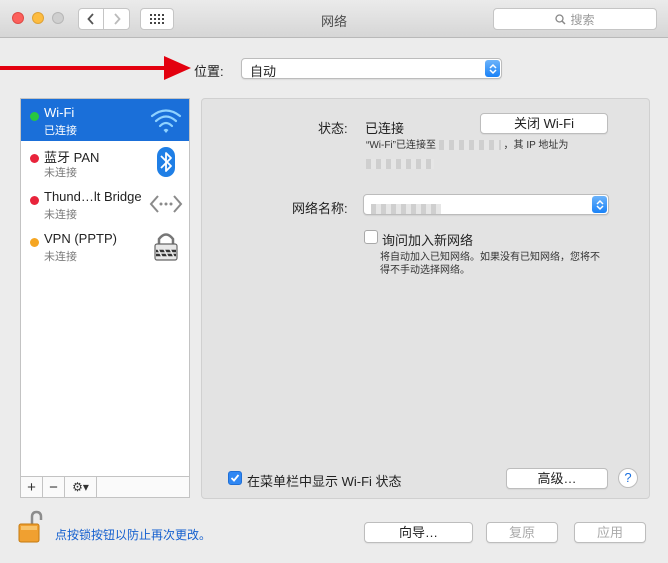  I want to click on search-placeholder: 搜索, so click(582, 19).